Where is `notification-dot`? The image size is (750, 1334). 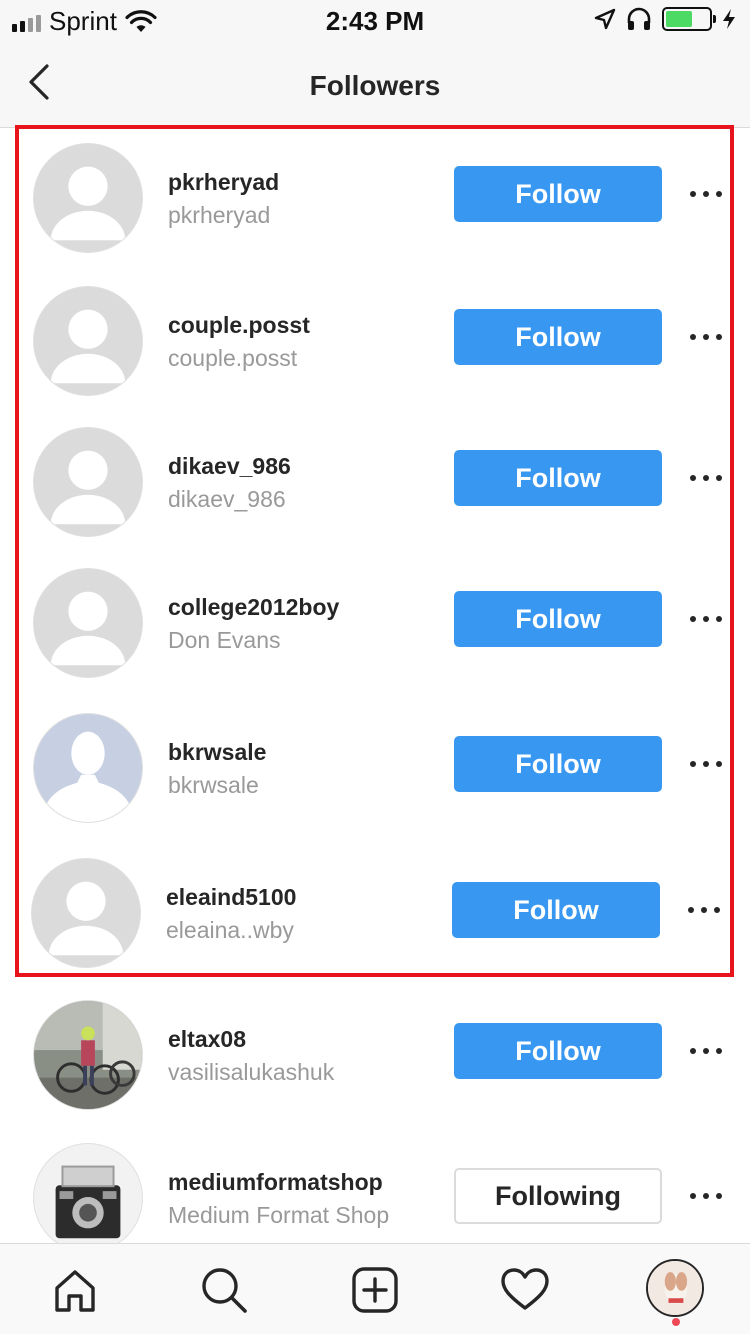 notification-dot is located at coordinates (676, 1322).